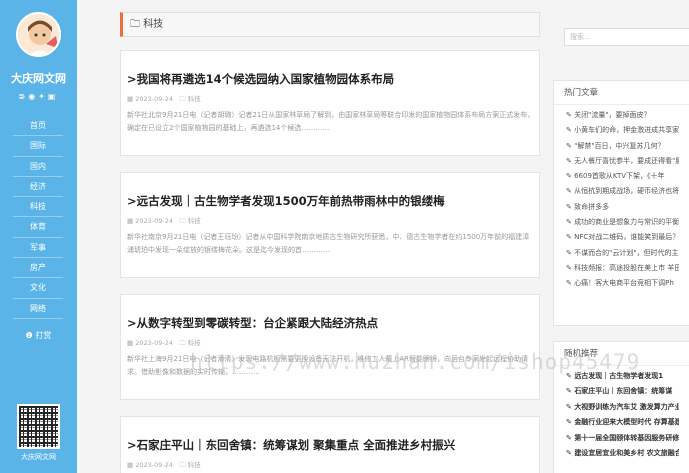  I want to click on twitter-icon: ✦, so click(43, 96).